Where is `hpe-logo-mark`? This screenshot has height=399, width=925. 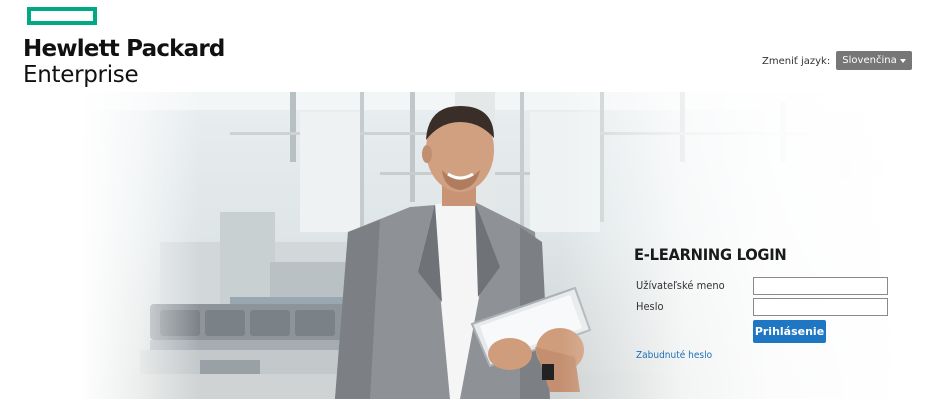
hpe-logo-mark is located at coordinates (62, 16).